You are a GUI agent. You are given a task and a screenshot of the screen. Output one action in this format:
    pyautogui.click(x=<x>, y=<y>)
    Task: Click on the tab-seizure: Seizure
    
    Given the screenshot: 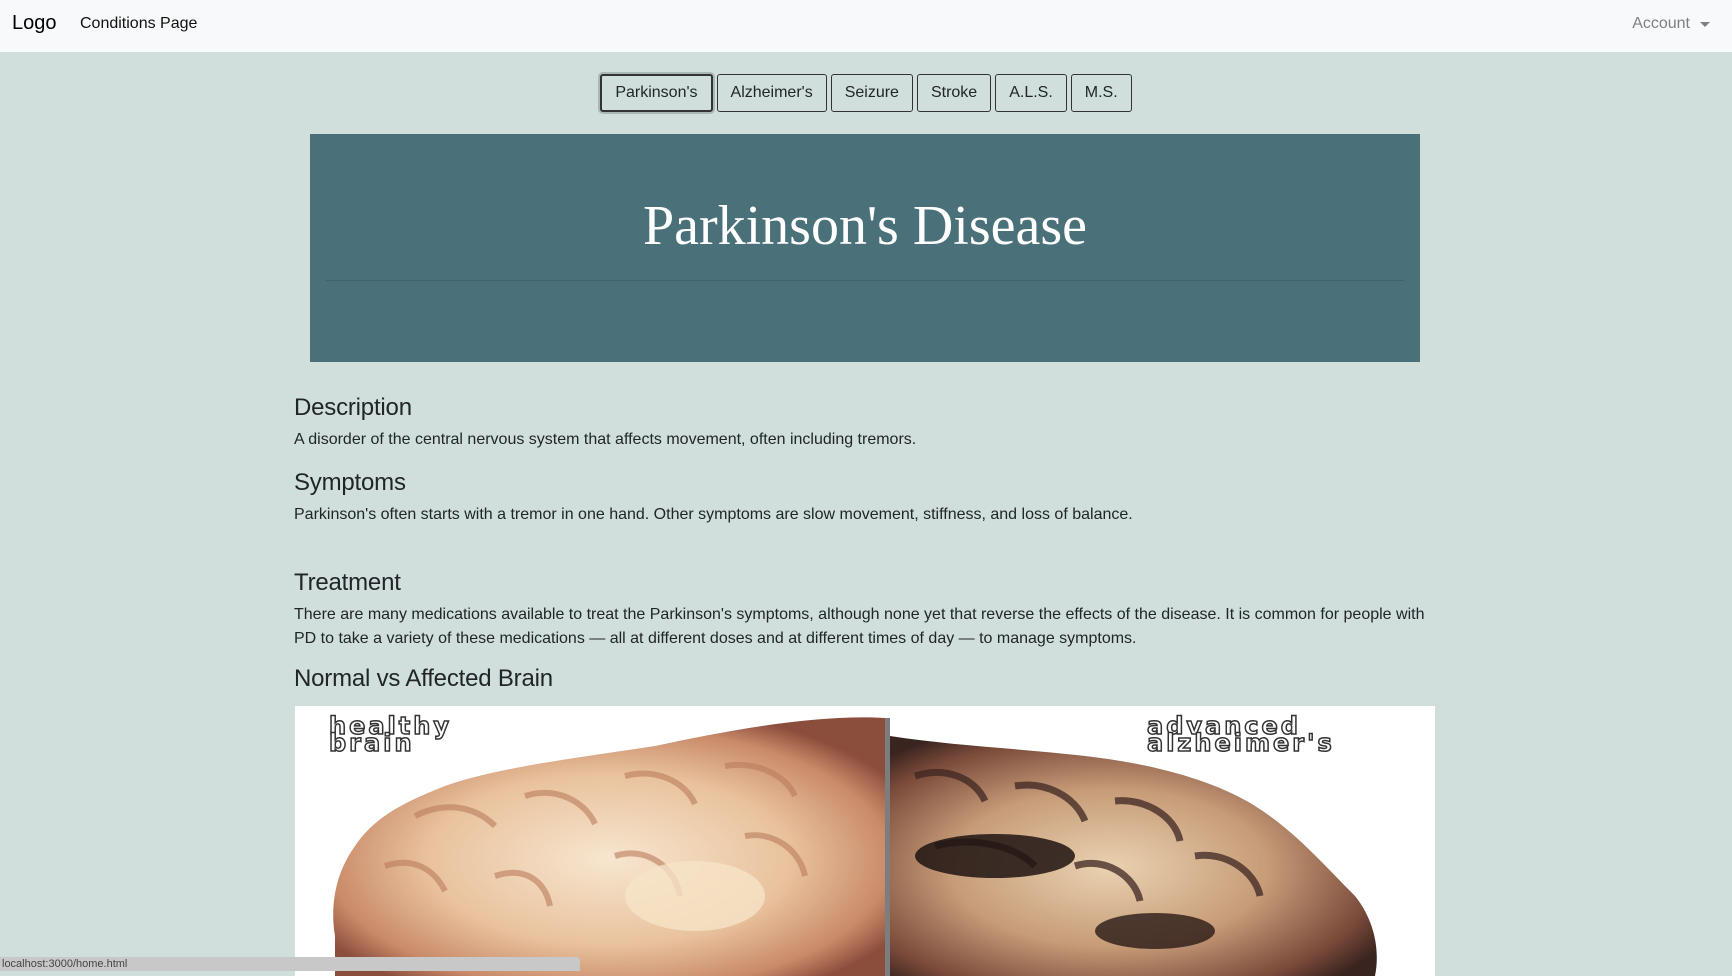 What is the action you would take?
    pyautogui.click(x=871, y=93)
    